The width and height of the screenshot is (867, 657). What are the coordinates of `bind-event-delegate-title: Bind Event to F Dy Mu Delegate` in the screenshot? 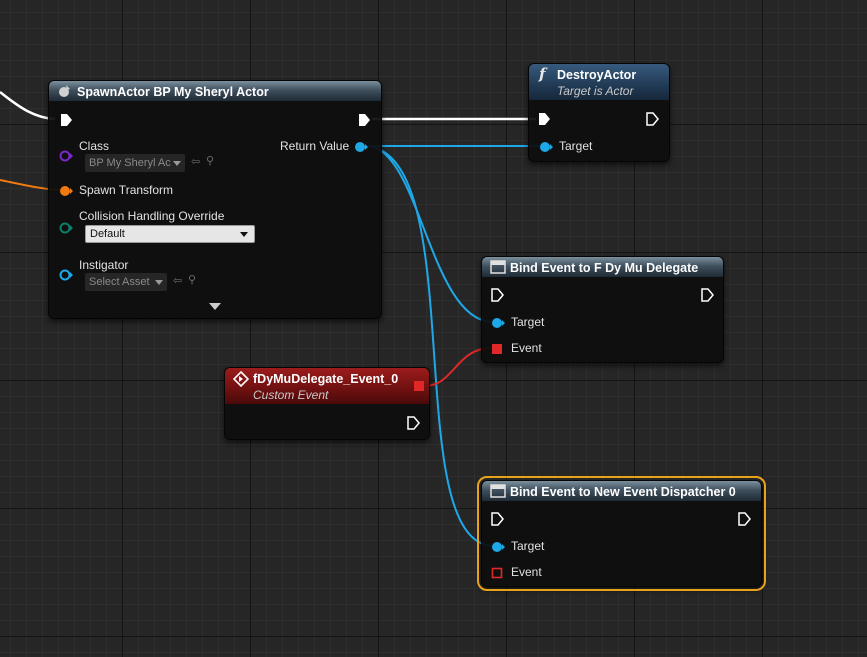 It's located at (604, 268).